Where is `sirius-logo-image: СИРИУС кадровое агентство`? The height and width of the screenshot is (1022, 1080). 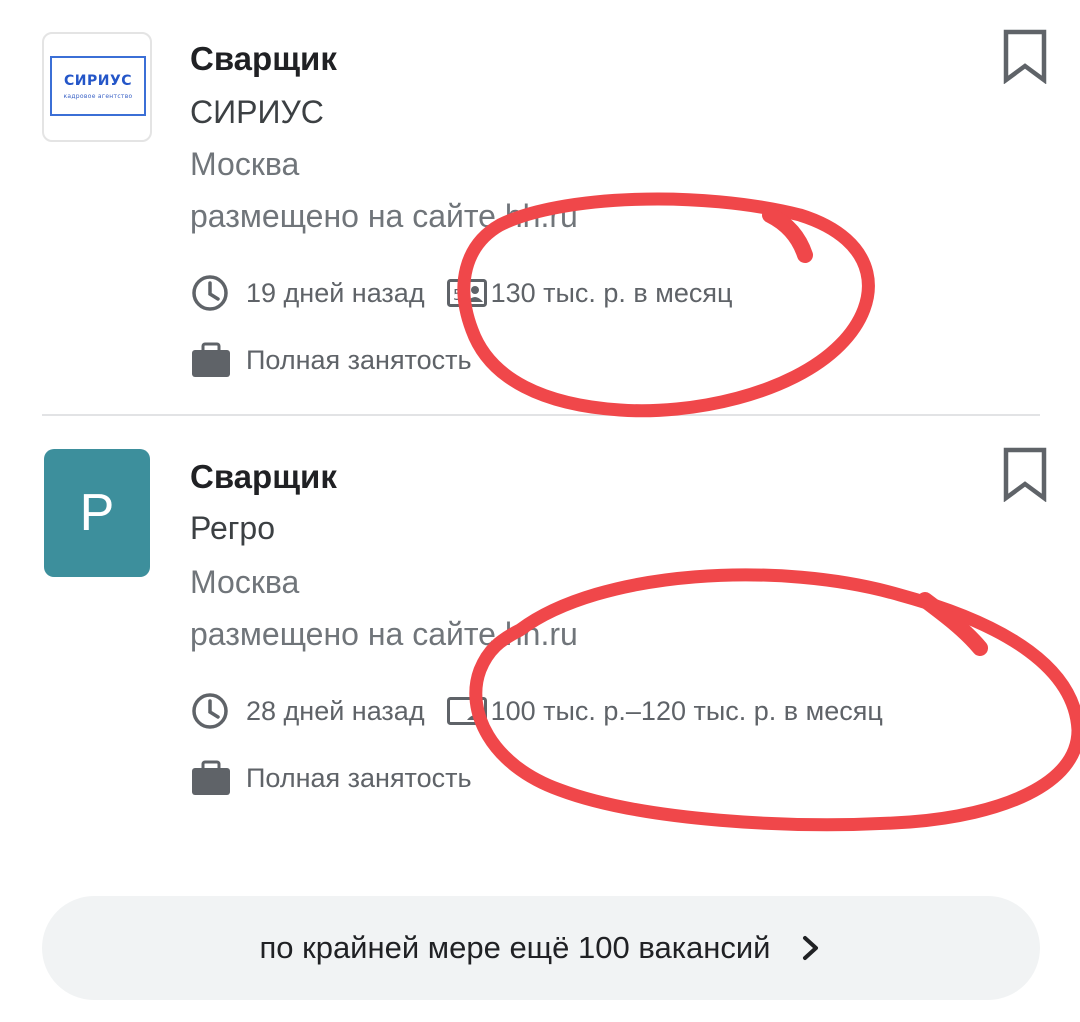
sirius-logo-image: СИРИУС кадровое агентство is located at coordinates (98, 86).